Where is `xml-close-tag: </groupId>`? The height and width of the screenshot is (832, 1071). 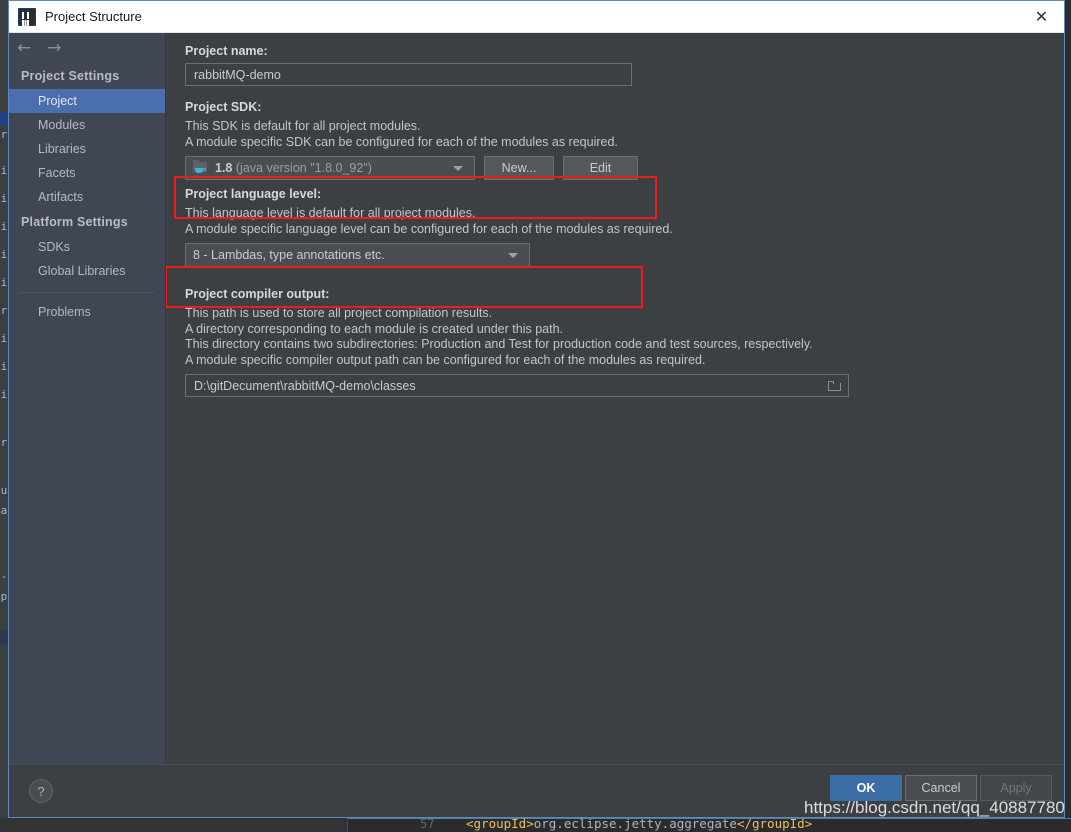 xml-close-tag: </groupId> is located at coordinates (774, 824).